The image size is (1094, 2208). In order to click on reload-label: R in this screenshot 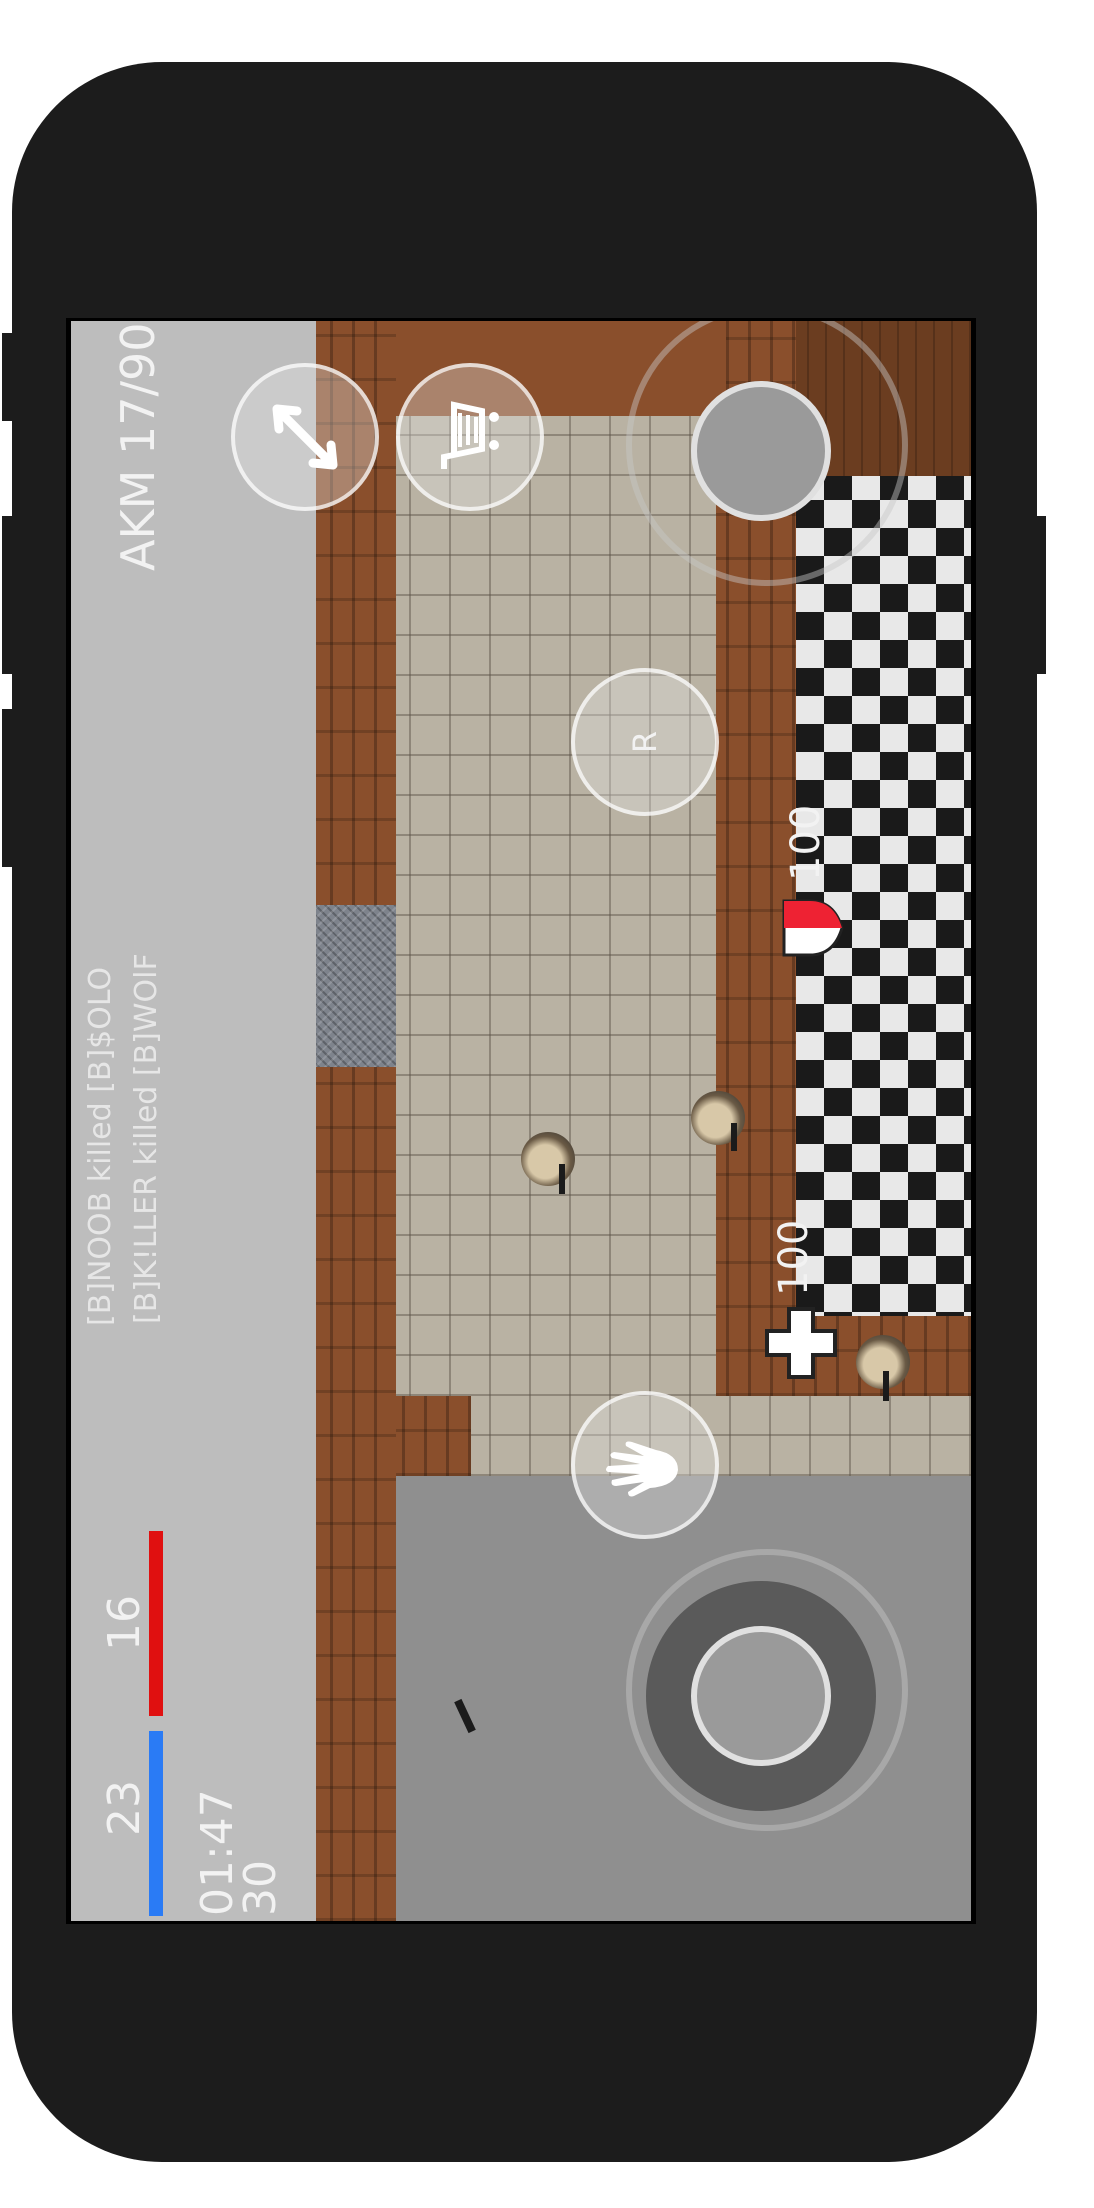, I will do `click(645, 742)`.